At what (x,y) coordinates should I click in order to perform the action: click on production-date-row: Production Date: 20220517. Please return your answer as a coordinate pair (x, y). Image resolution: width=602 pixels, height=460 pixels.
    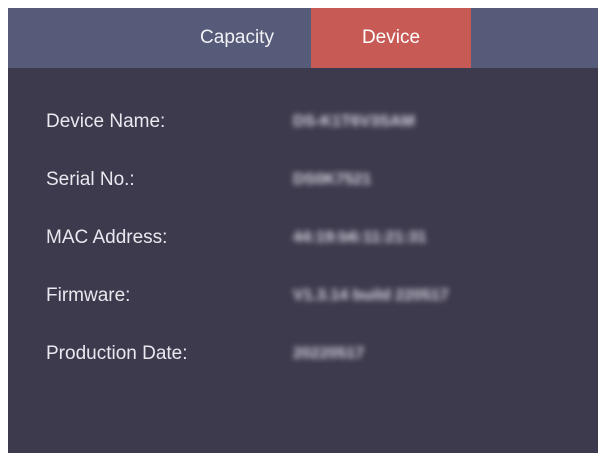
    Looking at the image, I should click on (303, 354).